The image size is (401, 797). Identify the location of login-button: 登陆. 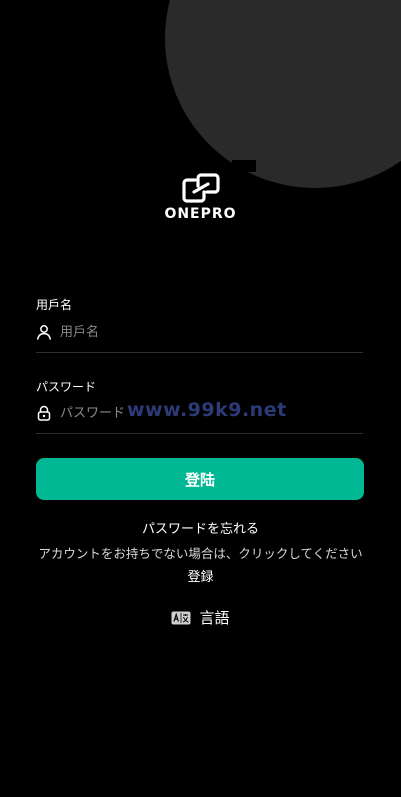
(200, 479).